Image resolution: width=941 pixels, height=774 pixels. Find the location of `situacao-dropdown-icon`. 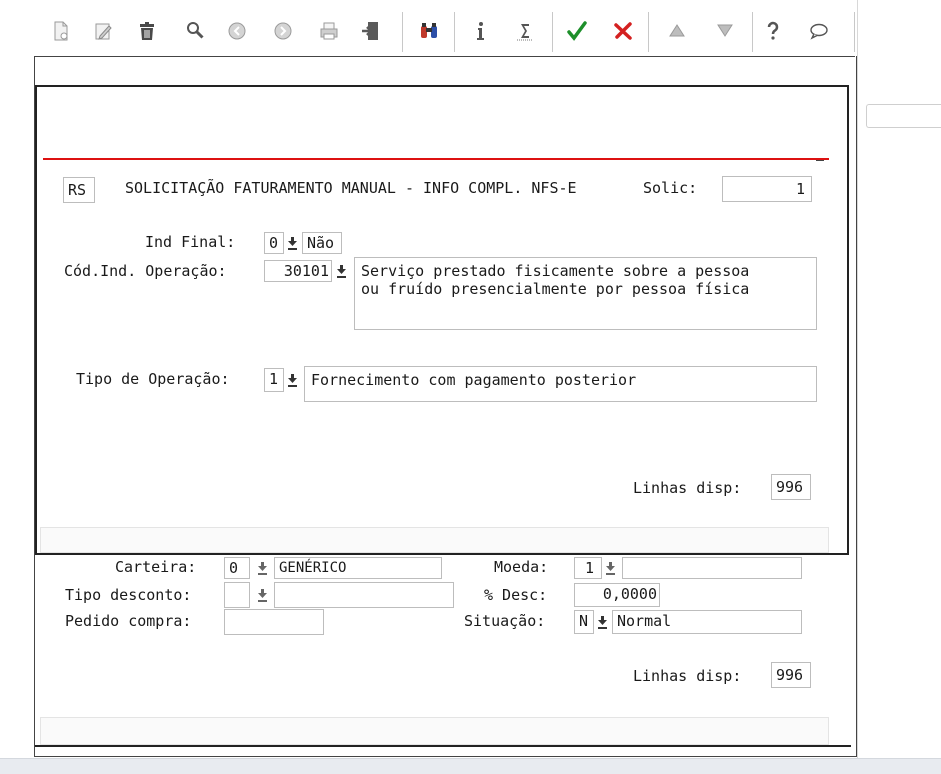

situacao-dropdown-icon is located at coordinates (602, 622).